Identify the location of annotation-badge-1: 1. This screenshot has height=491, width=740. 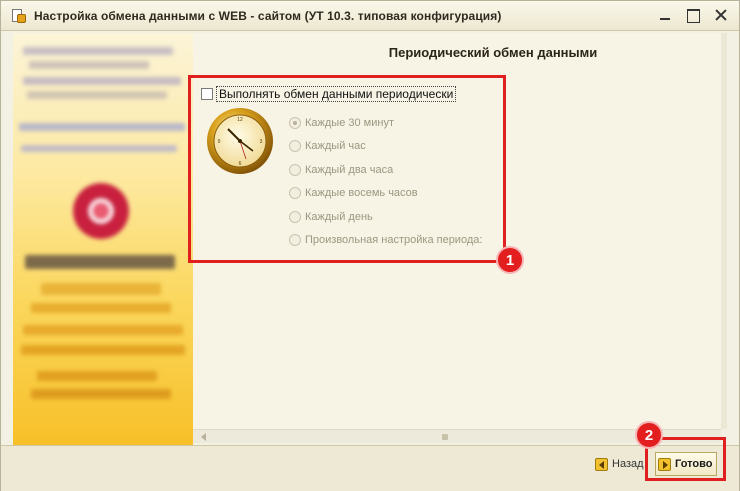
(510, 260).